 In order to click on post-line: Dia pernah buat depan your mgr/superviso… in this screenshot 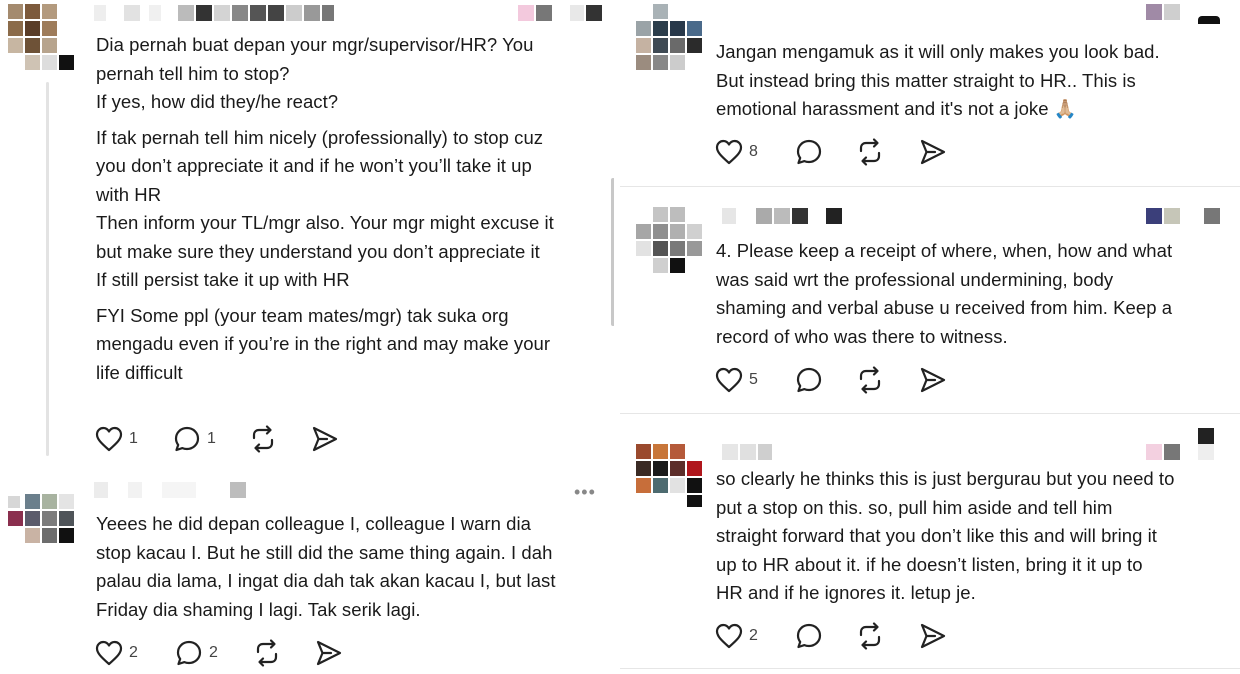, I will do `click(315, 44)`.